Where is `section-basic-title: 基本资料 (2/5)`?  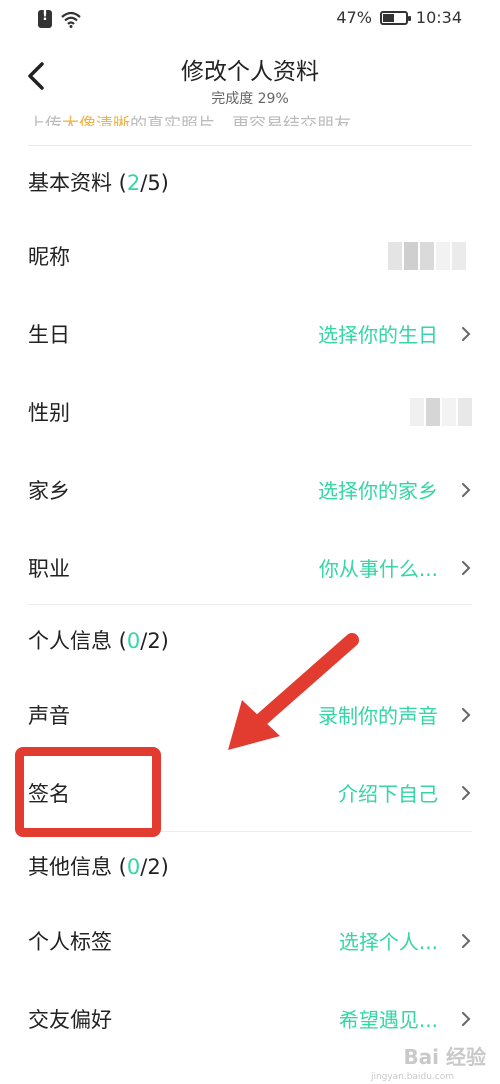
section-basic-title: 基本资料 (2/5) is located at coordinates (98, 182).